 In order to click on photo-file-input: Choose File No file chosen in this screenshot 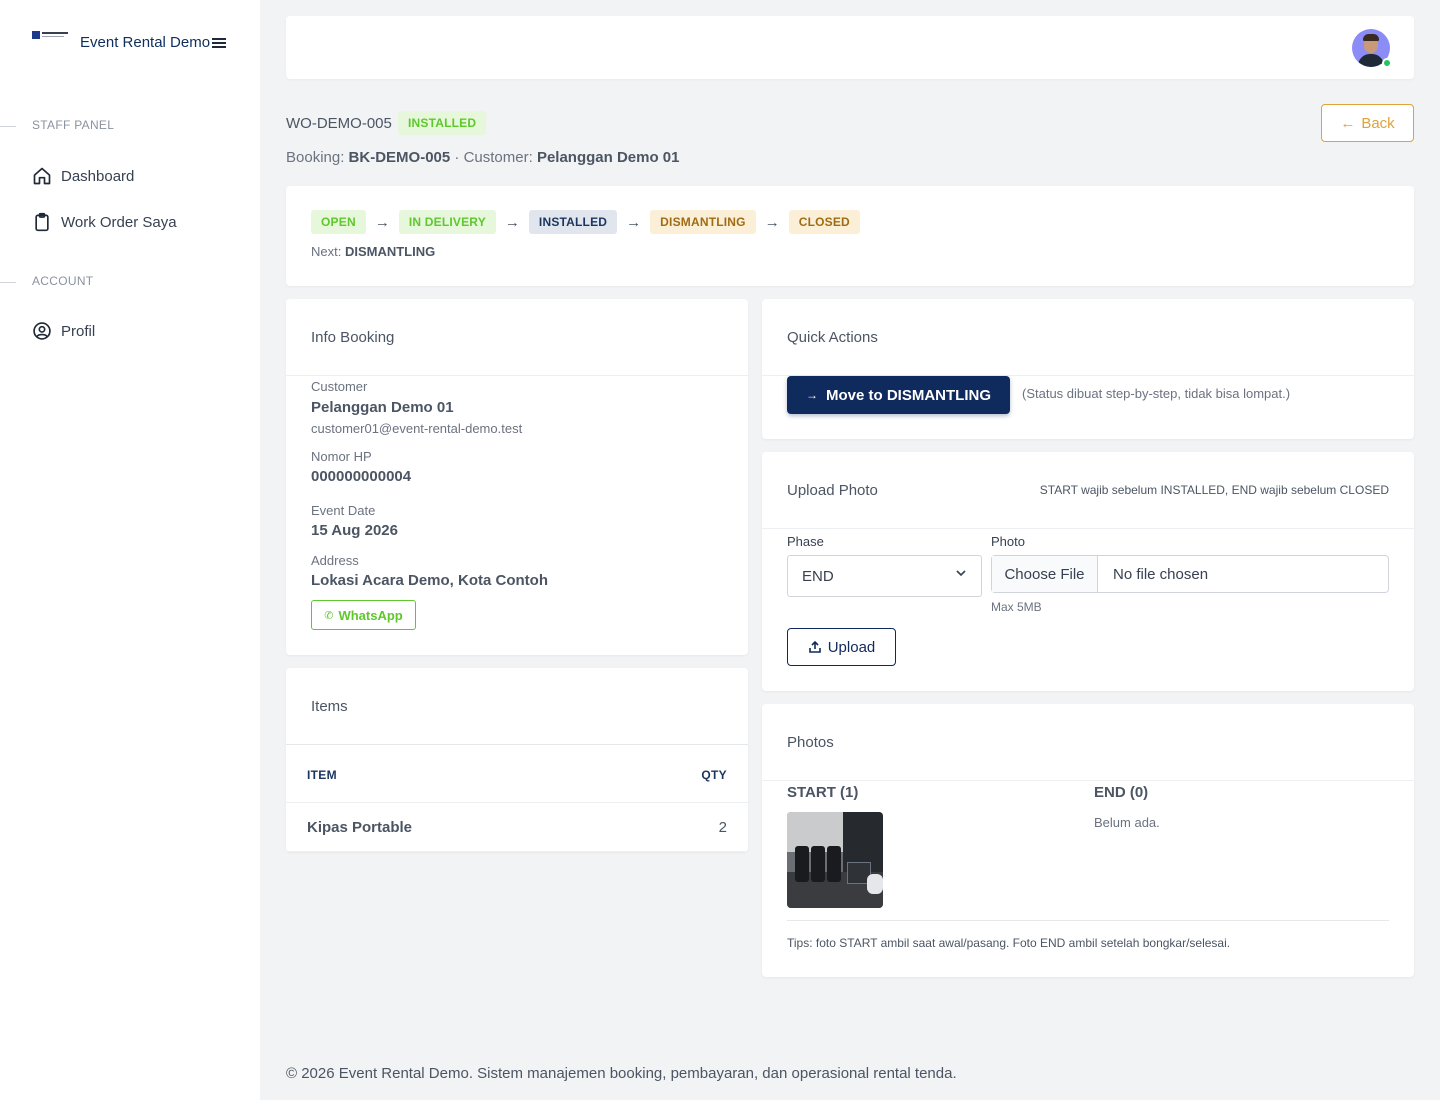, I will do `click(1190, 574)`.